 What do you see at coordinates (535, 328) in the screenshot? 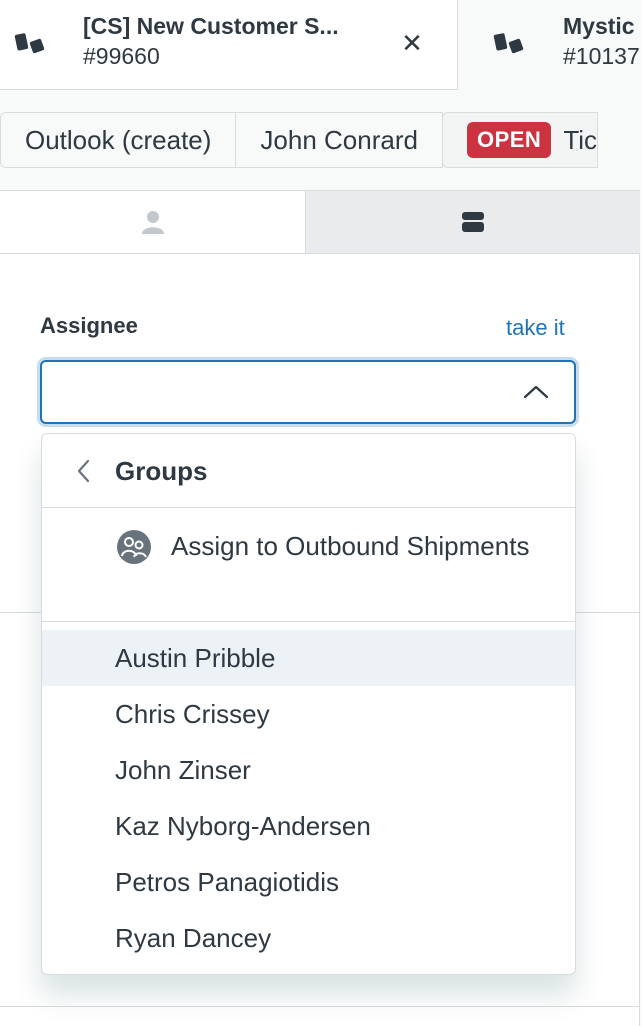
I see `take-it-link: take it` at bounding box center [535, 328].